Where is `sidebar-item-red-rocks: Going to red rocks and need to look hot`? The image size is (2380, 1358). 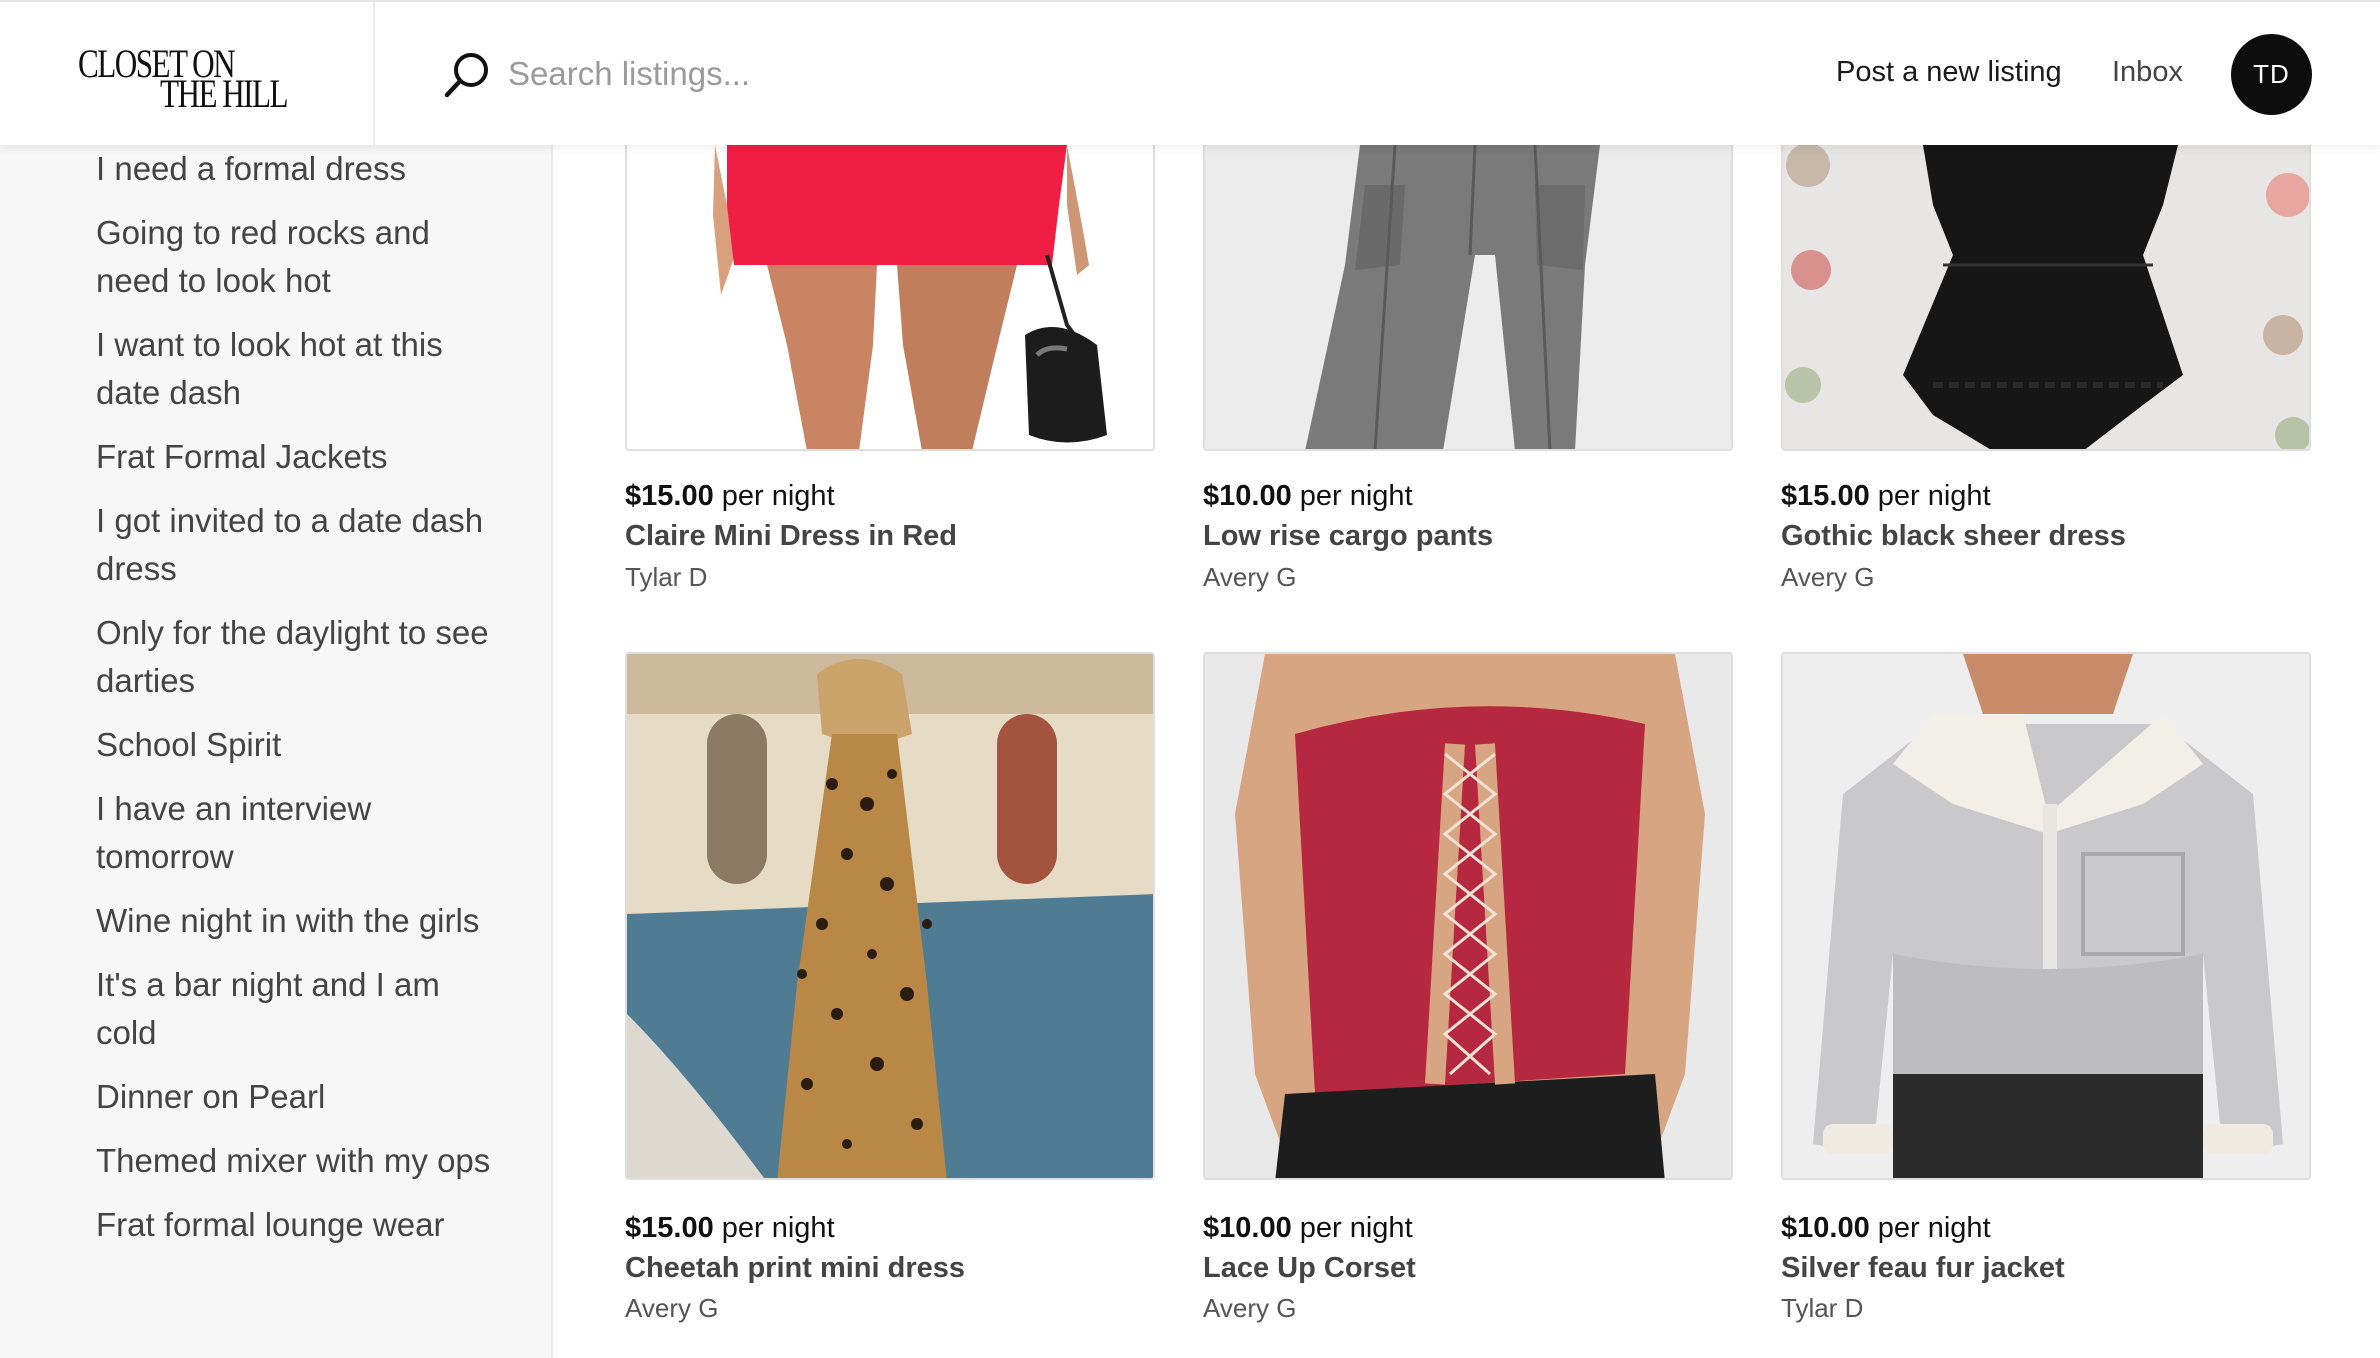
sidebar-item-red-rocks: Going to red rocks and need to look hot is located at coordinates (296, 257).